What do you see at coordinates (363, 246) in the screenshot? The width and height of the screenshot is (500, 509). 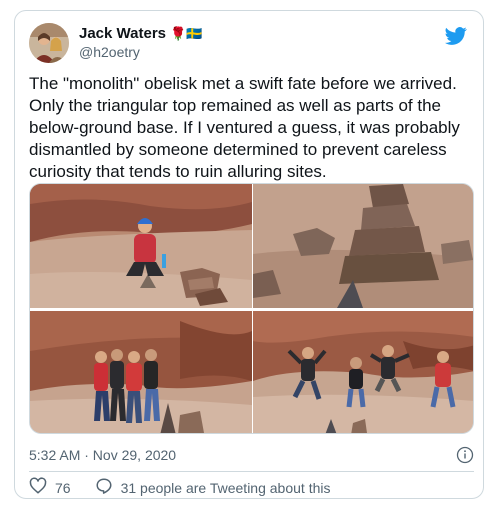 I see `photo-rock-cairn-with-monolith-top` at bounding box center [363, 246].